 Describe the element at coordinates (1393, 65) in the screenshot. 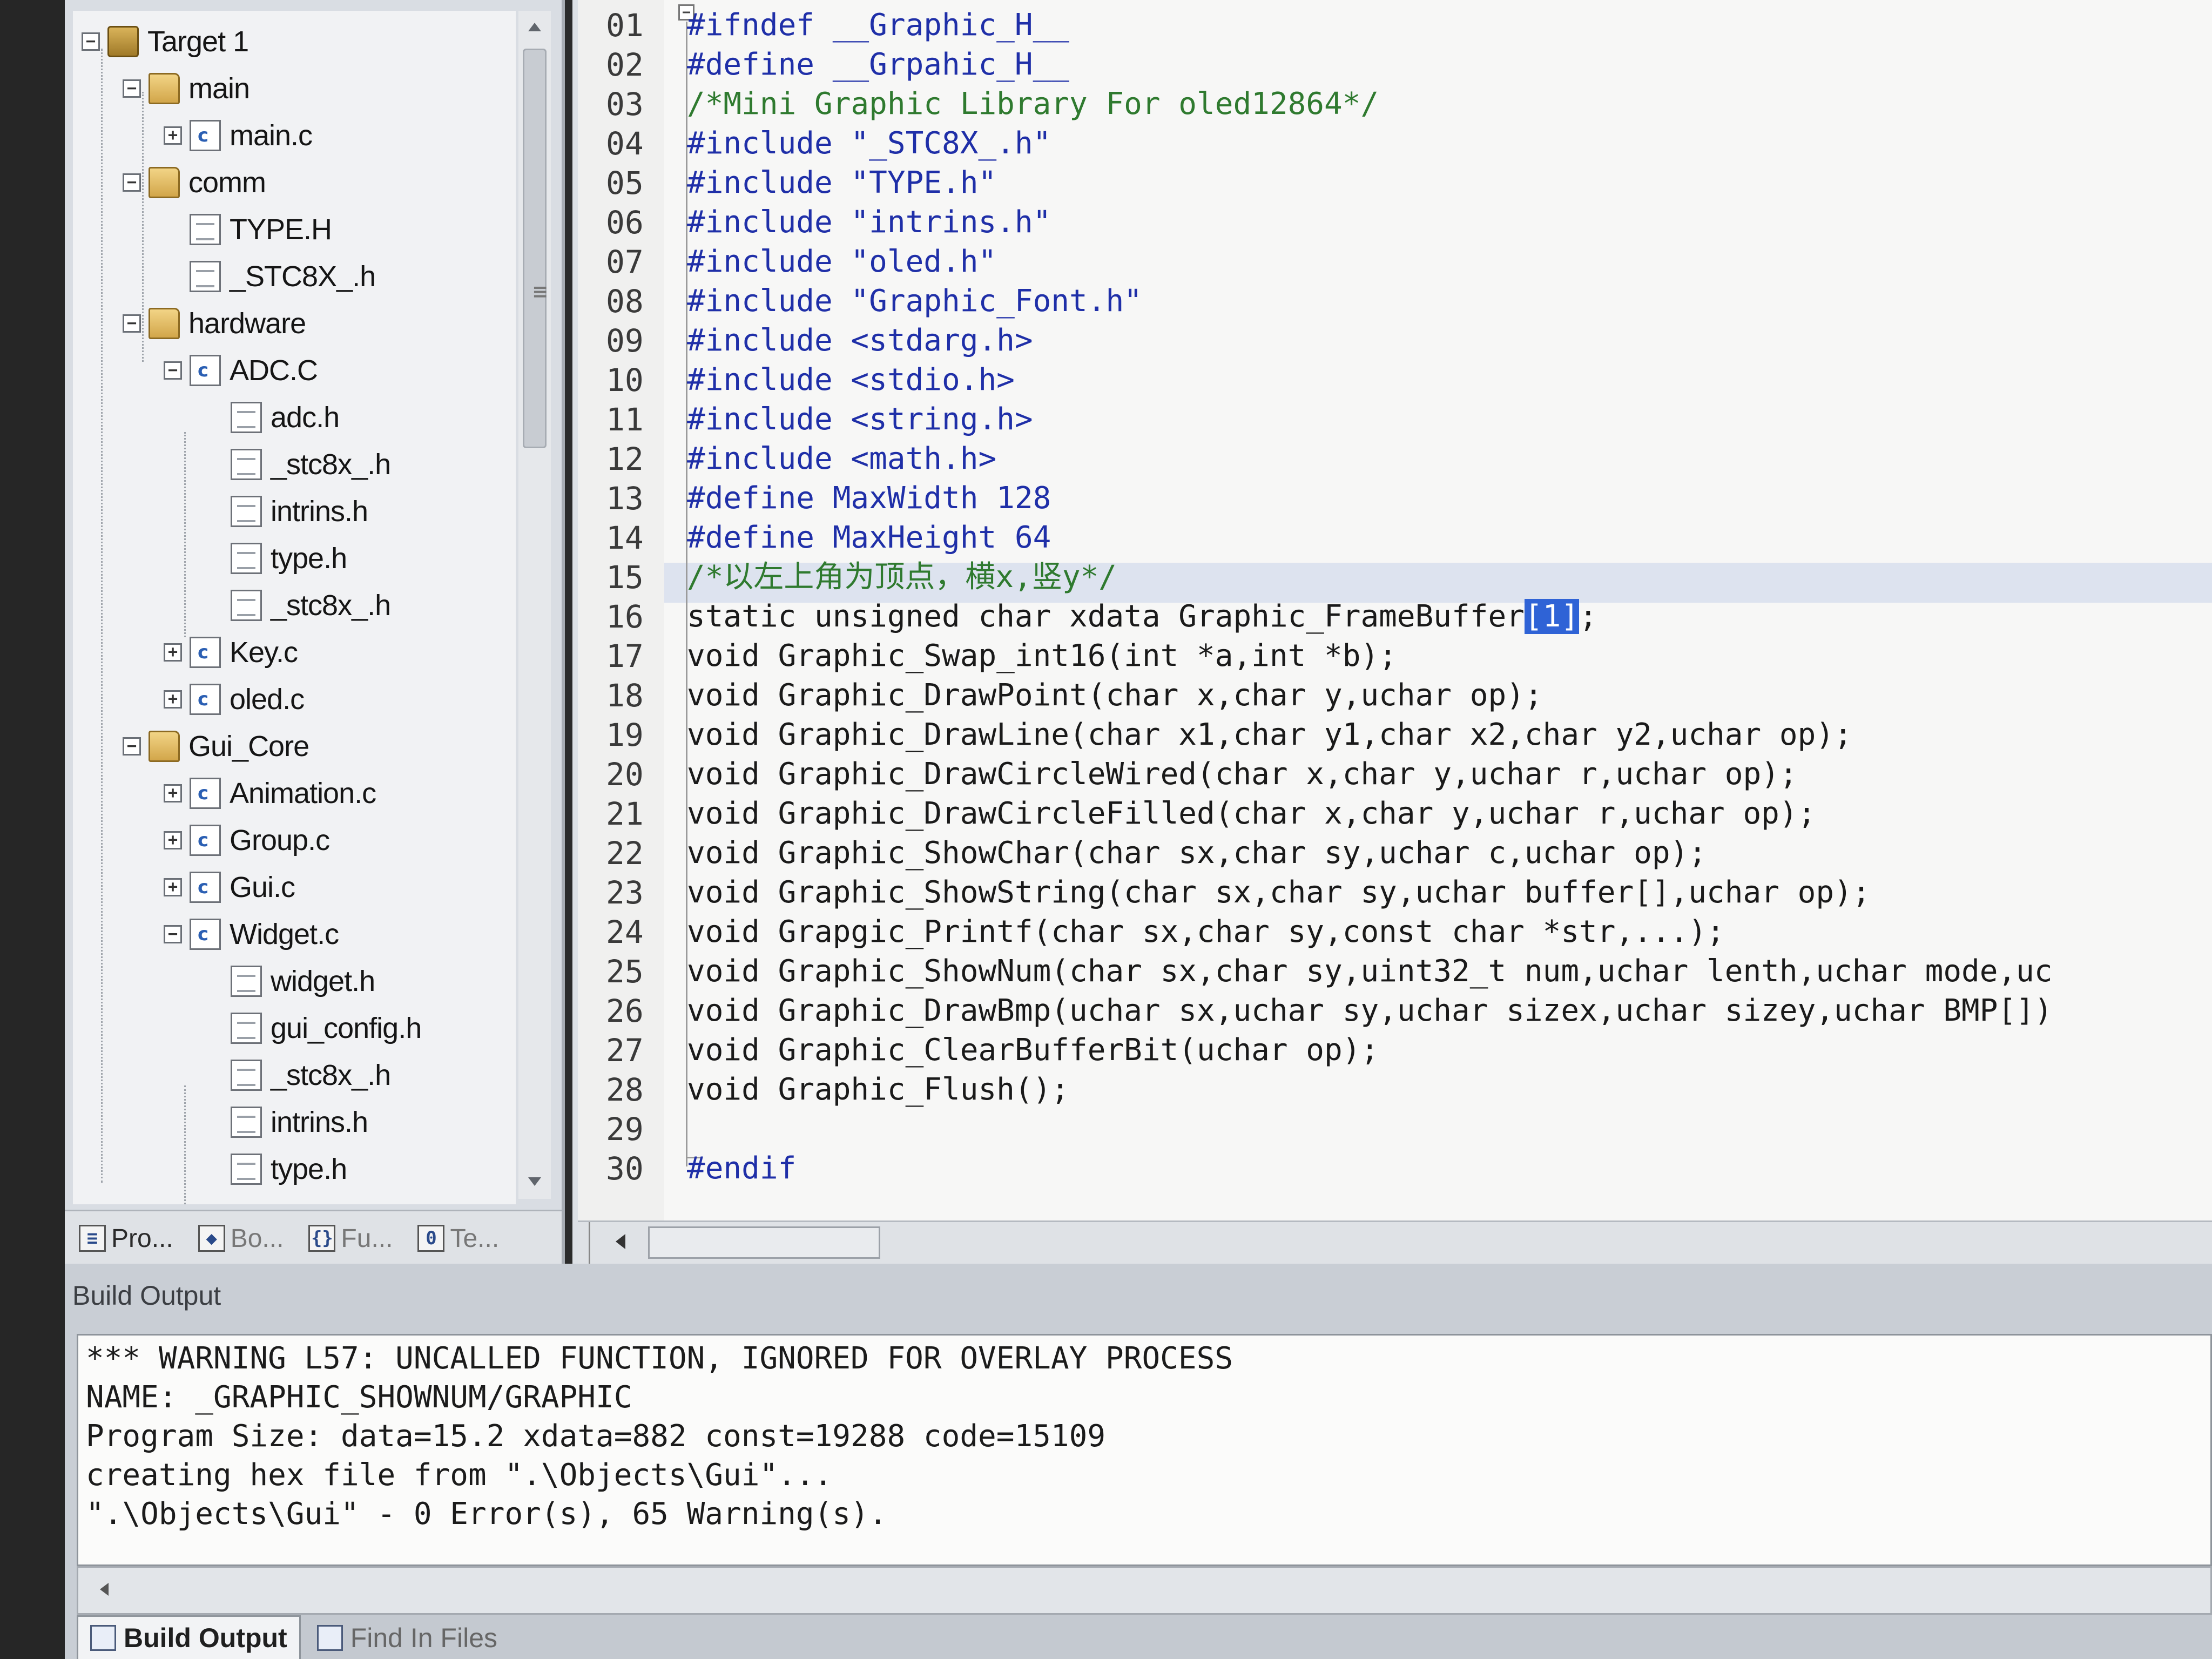

I see `code-line: 02 #define __Grpahic_H__` at that location.